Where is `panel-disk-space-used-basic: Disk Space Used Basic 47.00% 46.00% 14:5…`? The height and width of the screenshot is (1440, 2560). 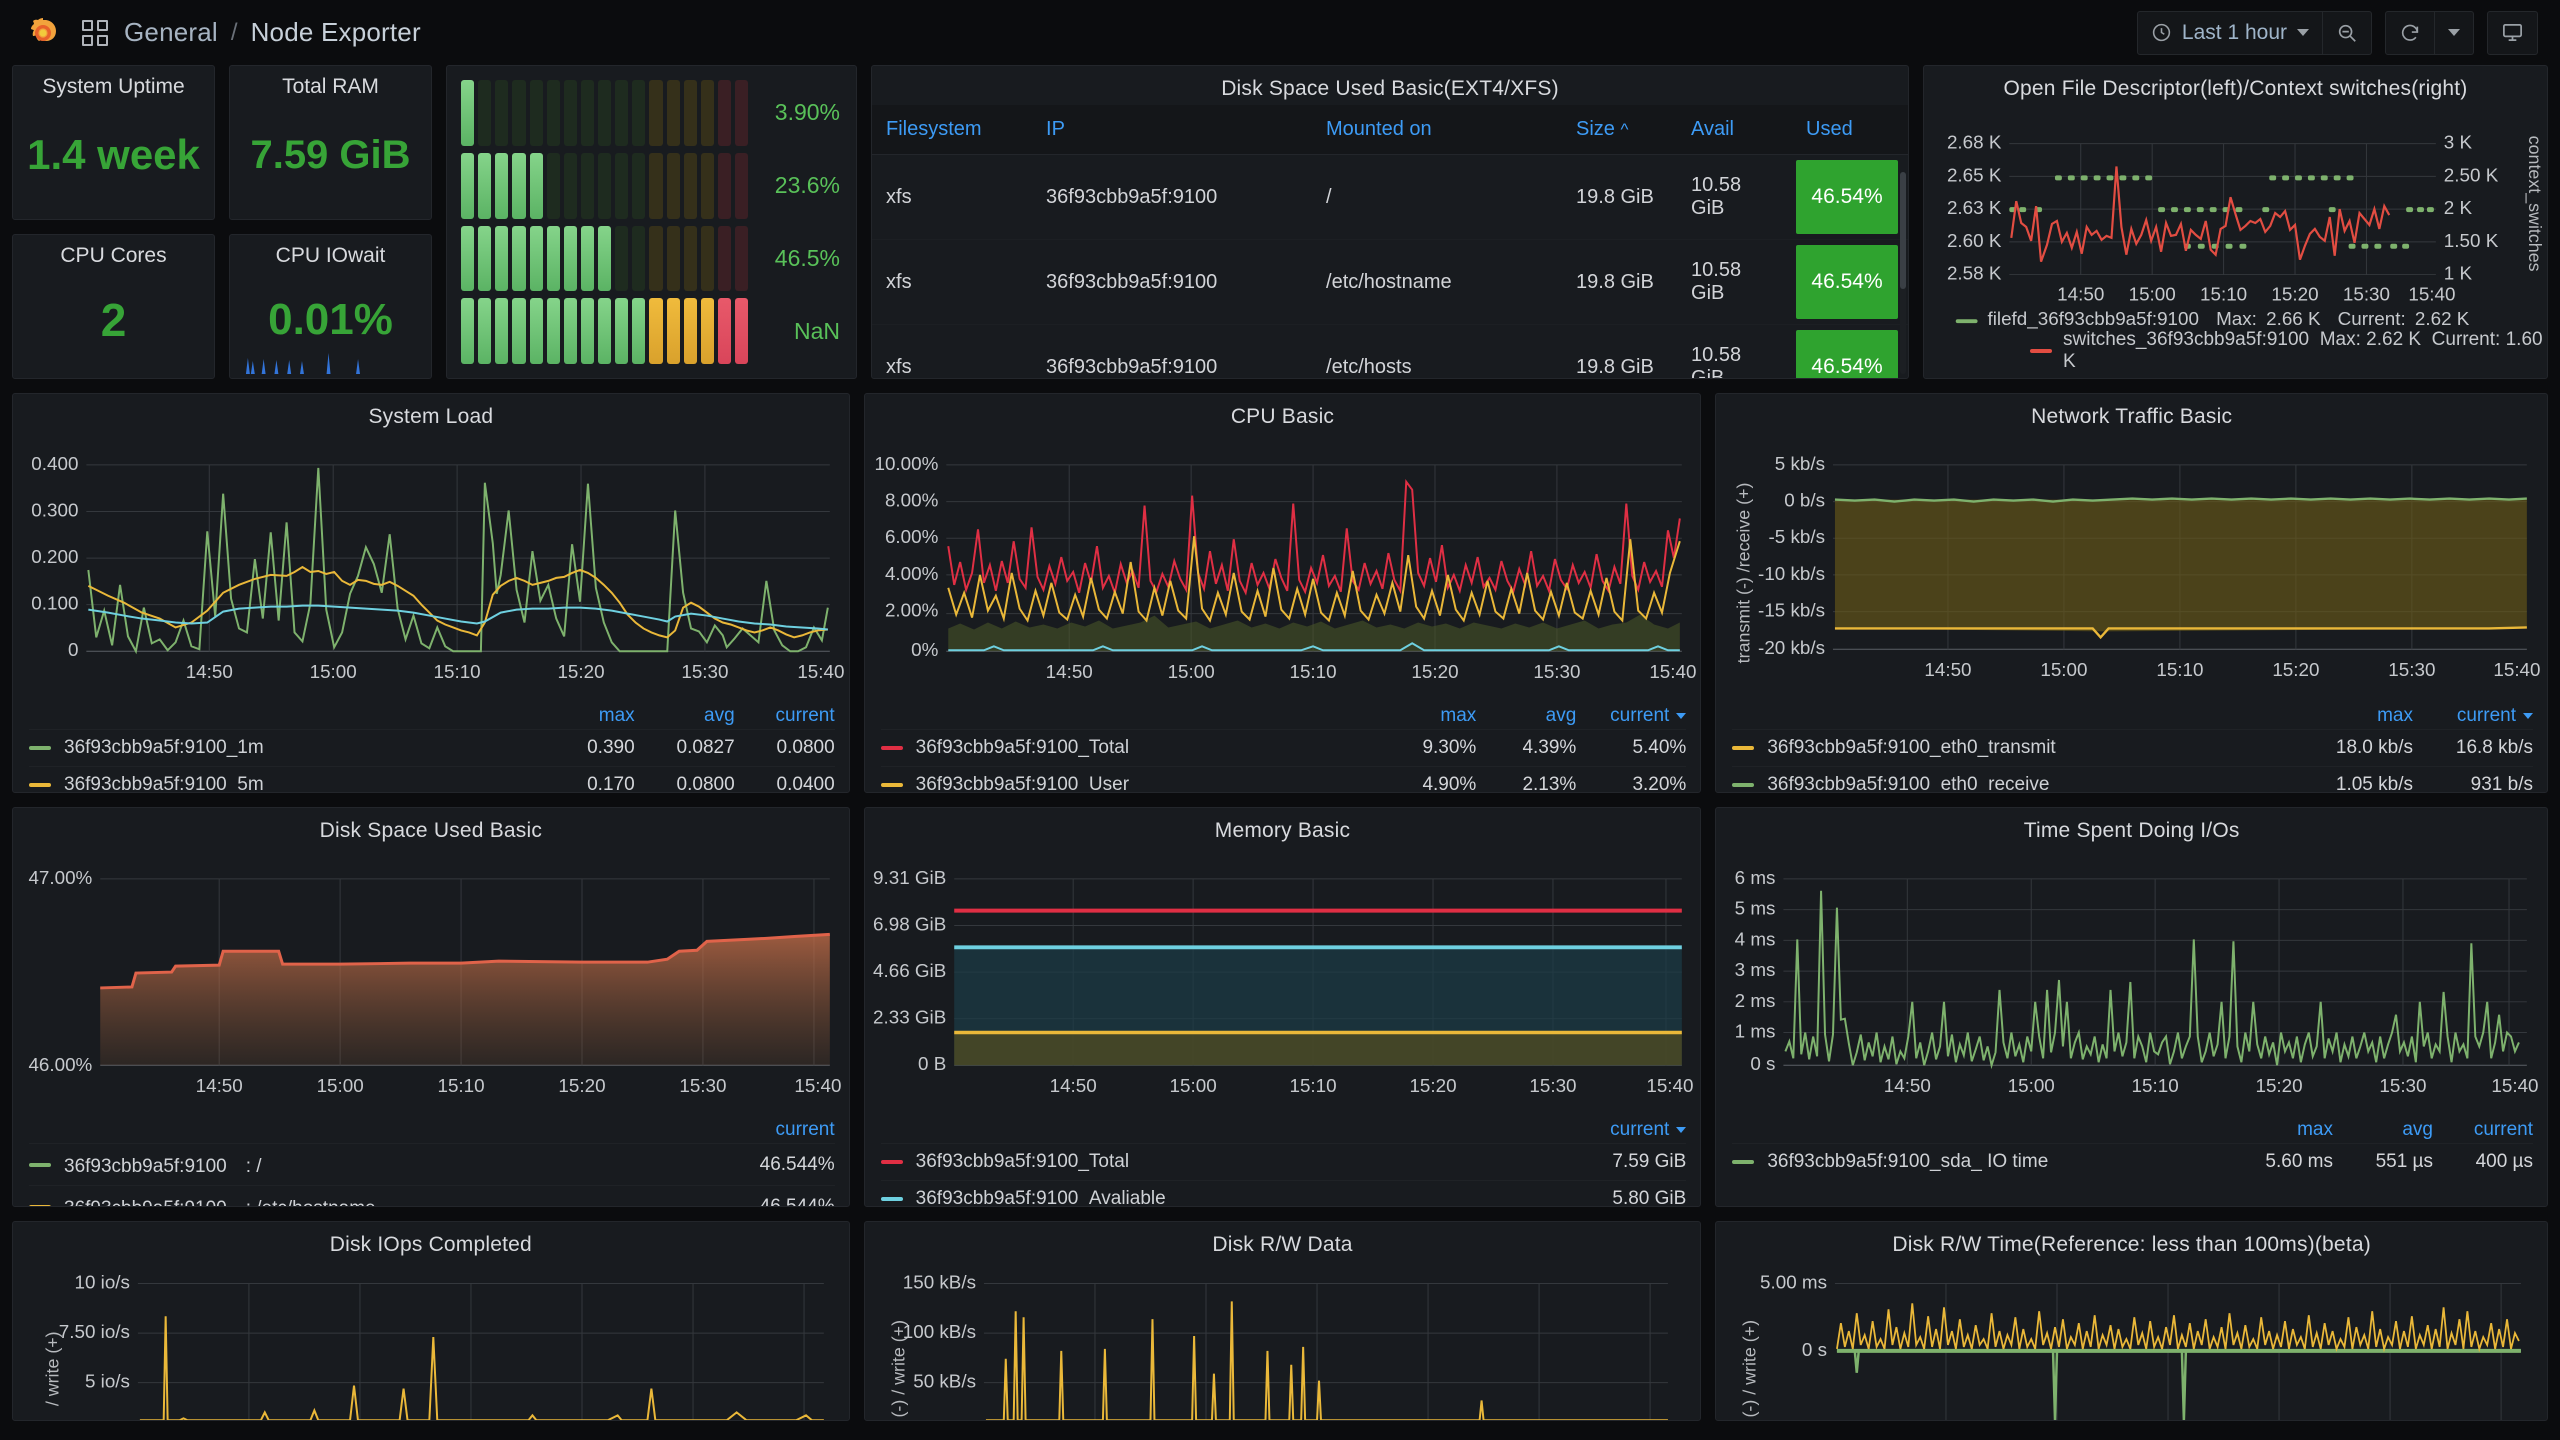 panel-disk-space-used-basic: Disk Space Used Basic 47.00% 46.00% 14:5… is located at coordinates (431, 1007).